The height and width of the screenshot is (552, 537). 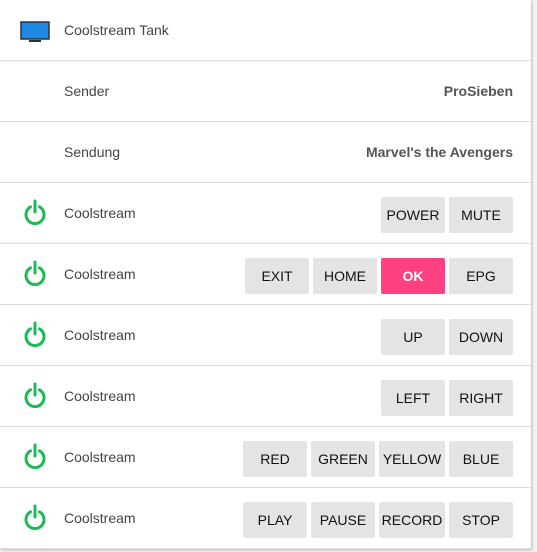 I want to click on right-button: RIGHT, so click(x=481, y=398).